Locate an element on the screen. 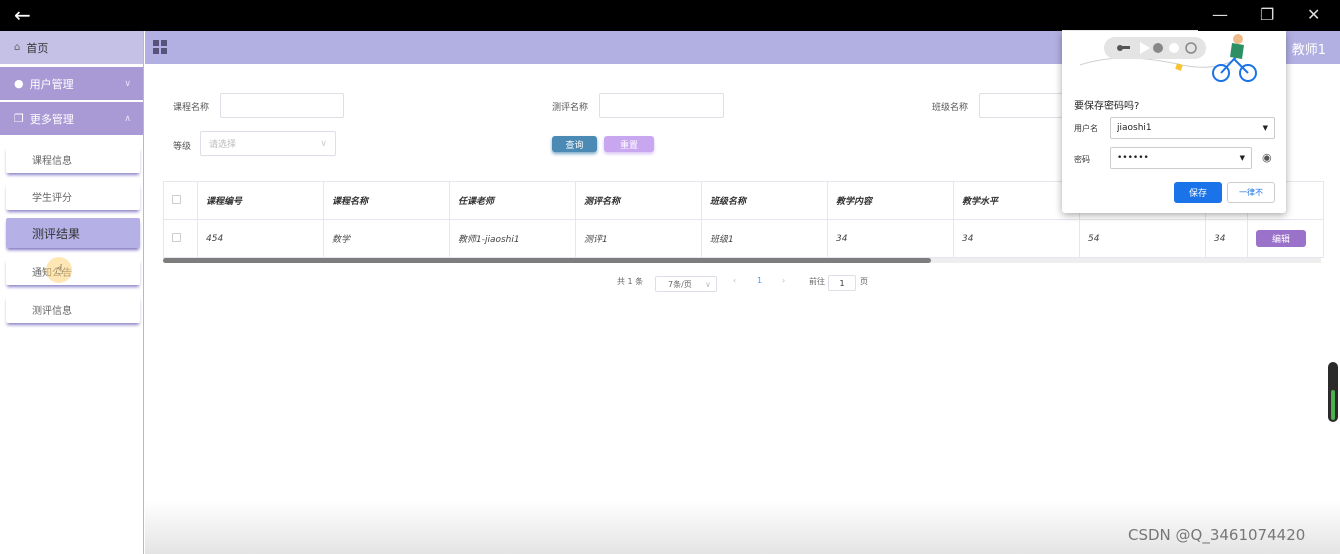  hand-cursor-icon: ☝ is located at coordinates (59, 270).